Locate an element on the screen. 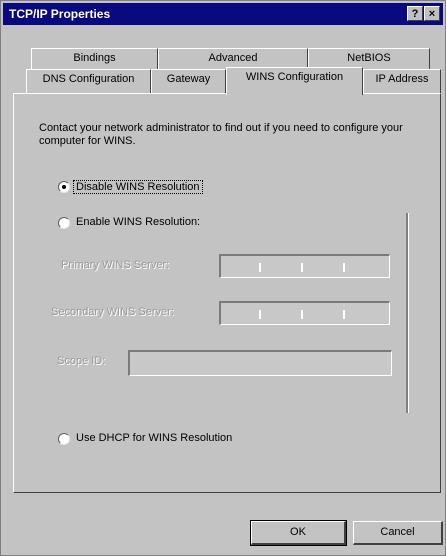 The image size is (446, 556). secondary-wins-label: Secondary WINS Server: is located at coordinates (112, 312).